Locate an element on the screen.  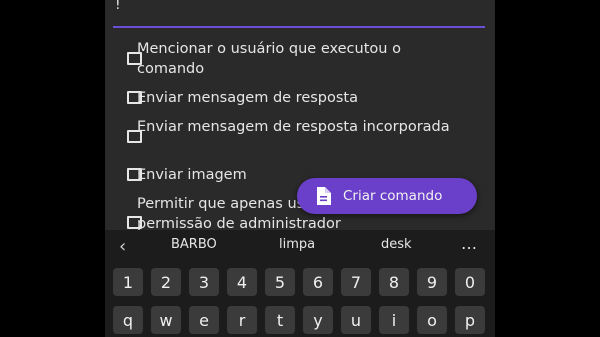
key-4: 4 is located at coordinates (242, 282).